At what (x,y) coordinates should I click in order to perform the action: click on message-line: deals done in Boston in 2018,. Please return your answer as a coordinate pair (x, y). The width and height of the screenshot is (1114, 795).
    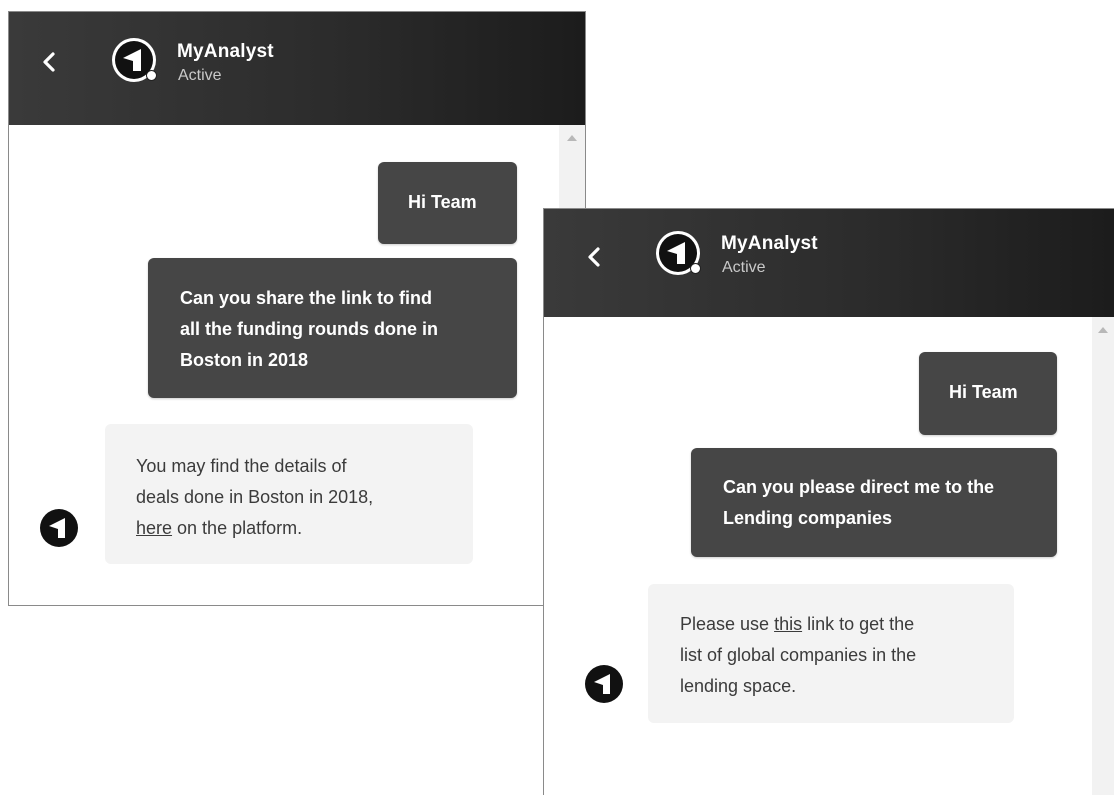
    Looking at the image, I should click on (255, 497).